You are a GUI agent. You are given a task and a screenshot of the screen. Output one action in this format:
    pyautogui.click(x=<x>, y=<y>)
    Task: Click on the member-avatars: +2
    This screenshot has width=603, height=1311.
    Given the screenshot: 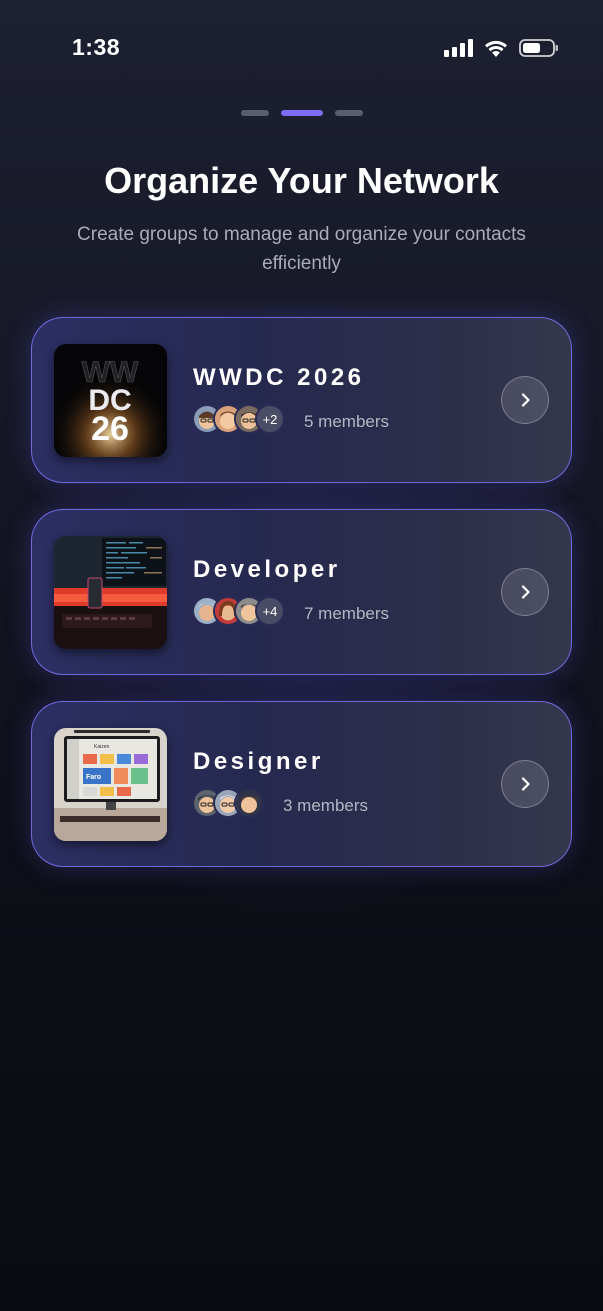 What is the action you would take?
    pyautogui.click(x=238, y=419)
    